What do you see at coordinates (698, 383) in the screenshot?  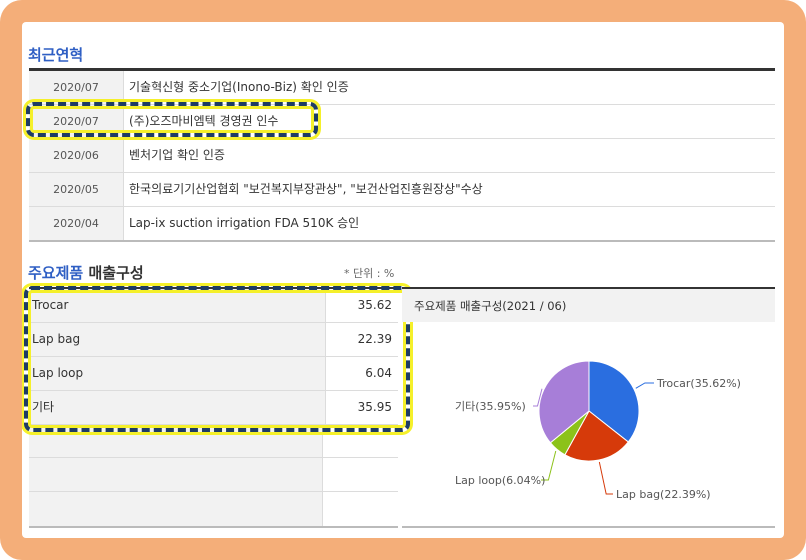 I see `pie-label: Trocar(35.62%)` at bounding box center [698, 383].